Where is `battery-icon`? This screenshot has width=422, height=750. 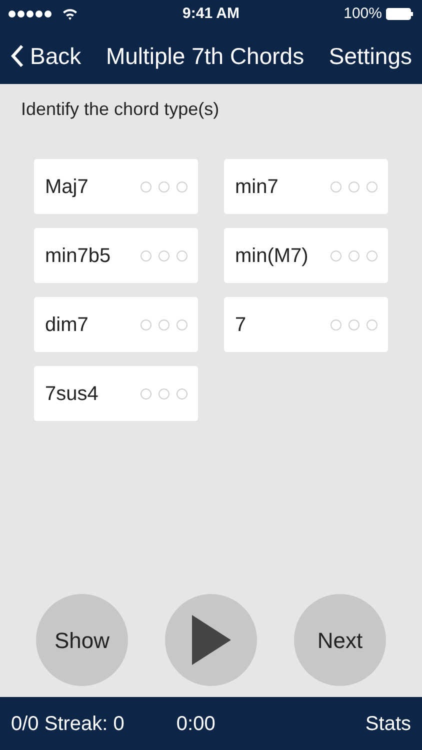 battery-icon is located at coordinates (400, 14).